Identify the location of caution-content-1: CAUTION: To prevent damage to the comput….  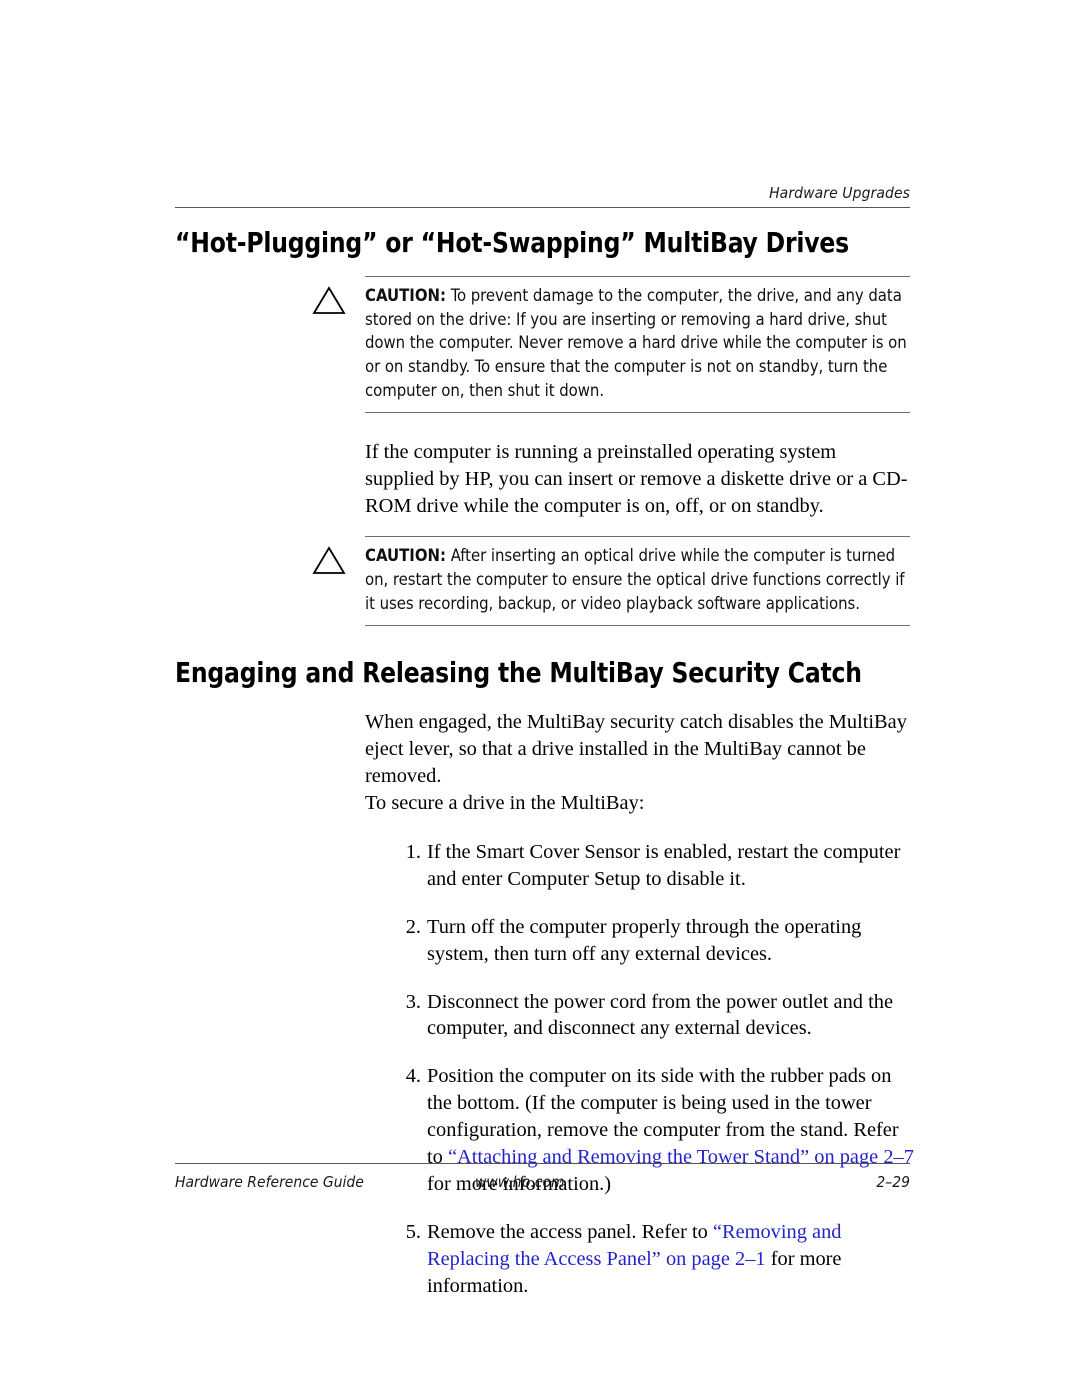
(611, 344).